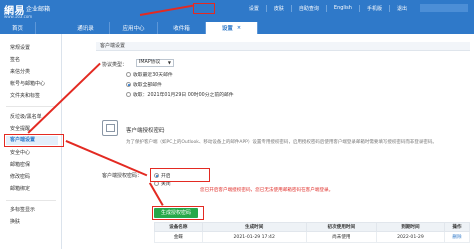  What do you see at coordinates (149, 74) in the screenshot?
I see `receive-option-30days: 收取最近30天邮件` at bounding box center [149, 74].